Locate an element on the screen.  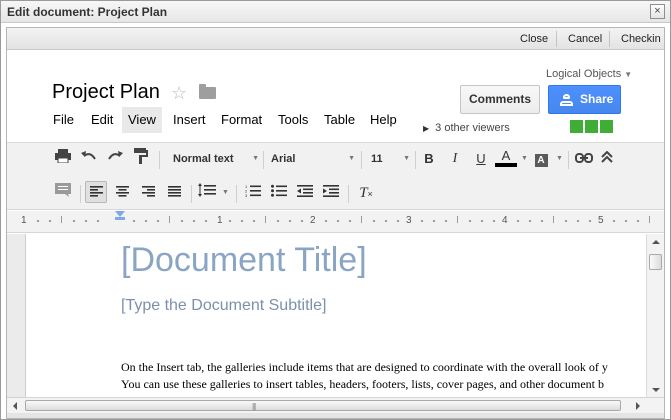
horizontal-scrollbar: ||| is located at coordinates (335, 405).